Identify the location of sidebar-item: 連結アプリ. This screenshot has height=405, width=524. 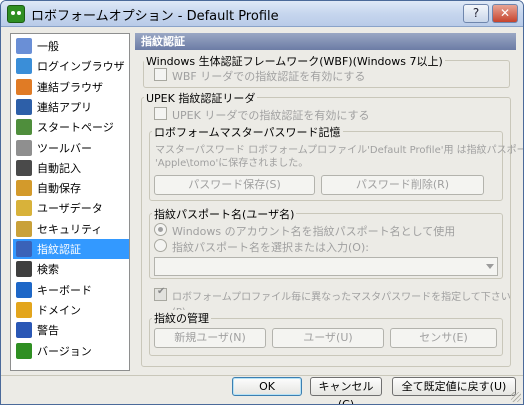
(71, 107).